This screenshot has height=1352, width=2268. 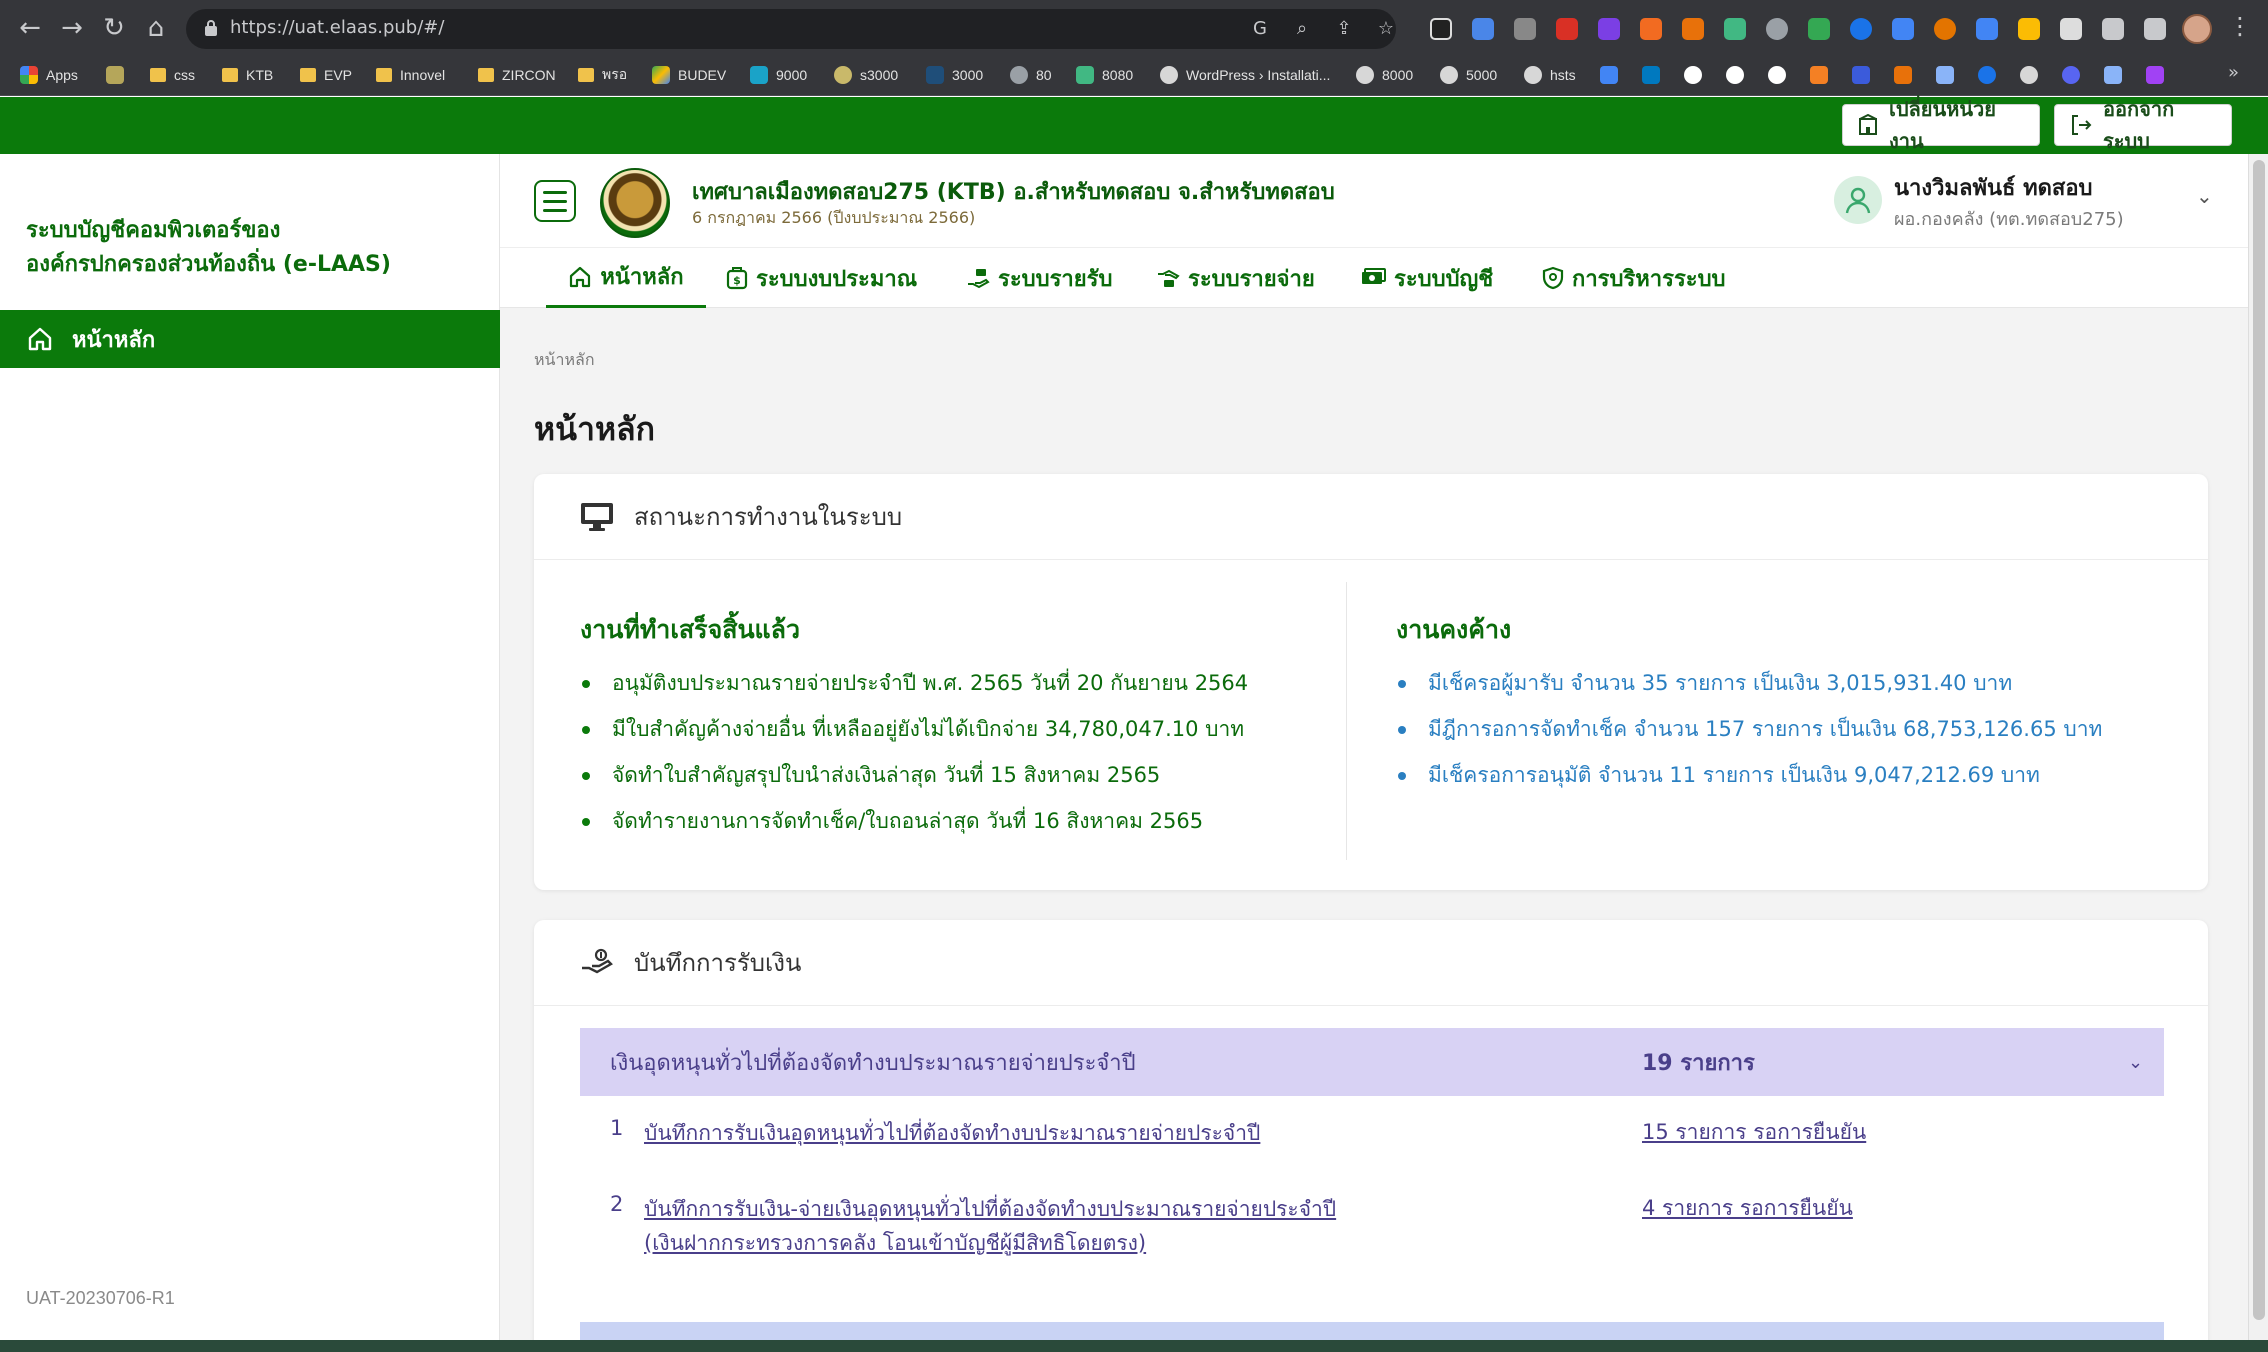 What do you see at coordinates (1777, 29) in the screenshot?
I see `gauge-extension-icon` at bounding box center [1777, 29].